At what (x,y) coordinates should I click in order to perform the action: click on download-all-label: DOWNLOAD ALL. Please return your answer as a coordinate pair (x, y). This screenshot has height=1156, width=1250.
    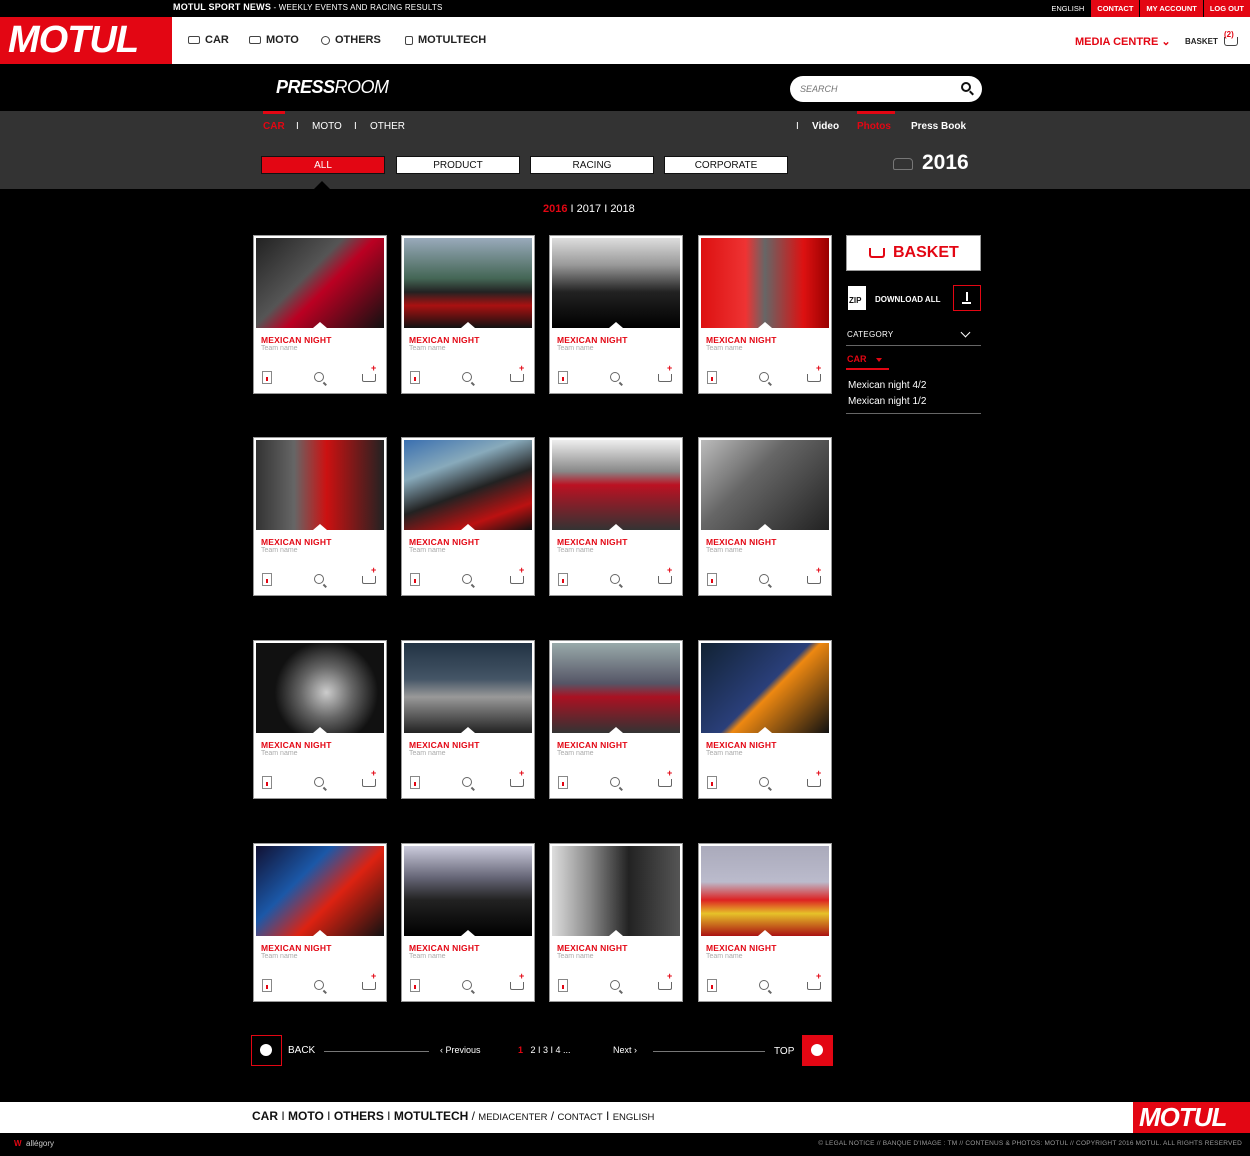
    Looking at the image, I should click on (907, 299).